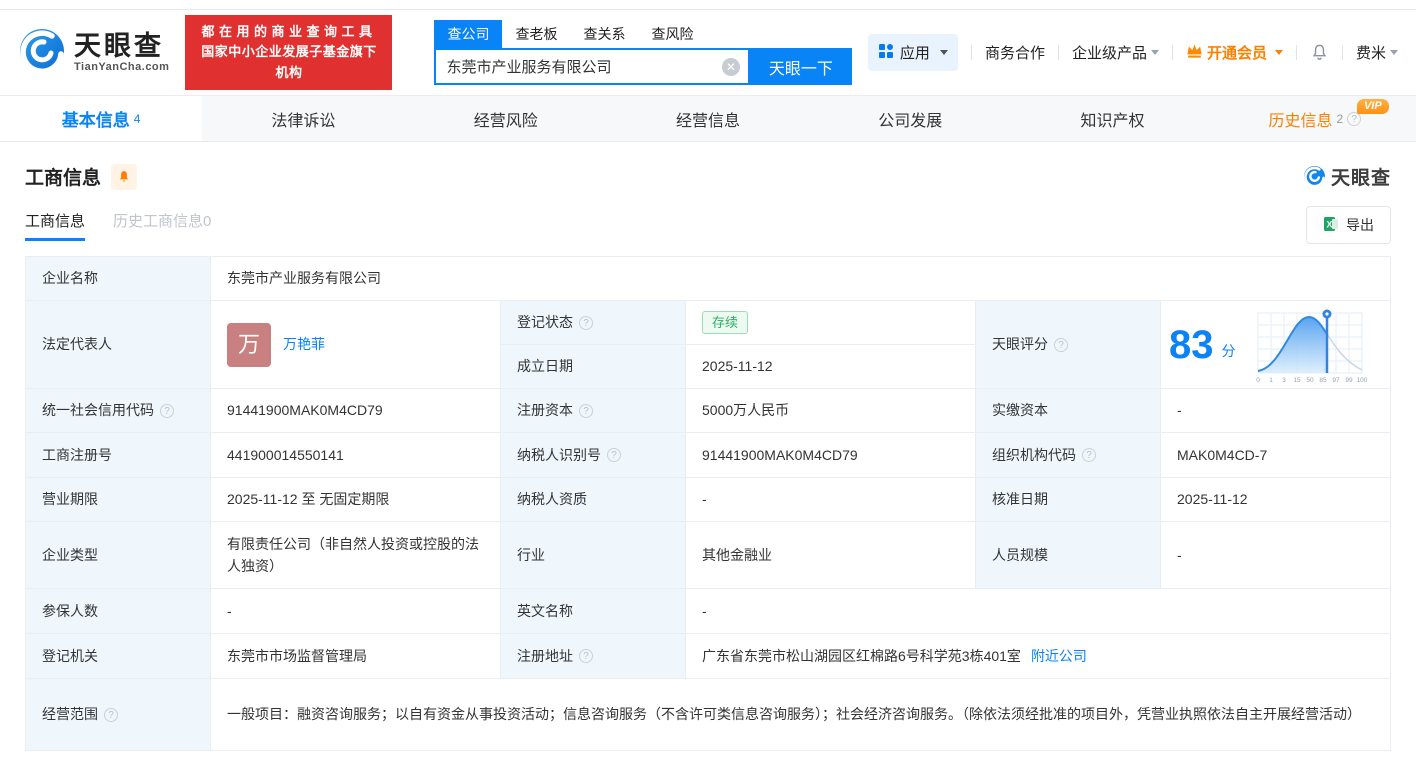 This screenshot has width=1416, height=763. I want to click on tab-operating-risk: 经营风险, so click(506, 118).